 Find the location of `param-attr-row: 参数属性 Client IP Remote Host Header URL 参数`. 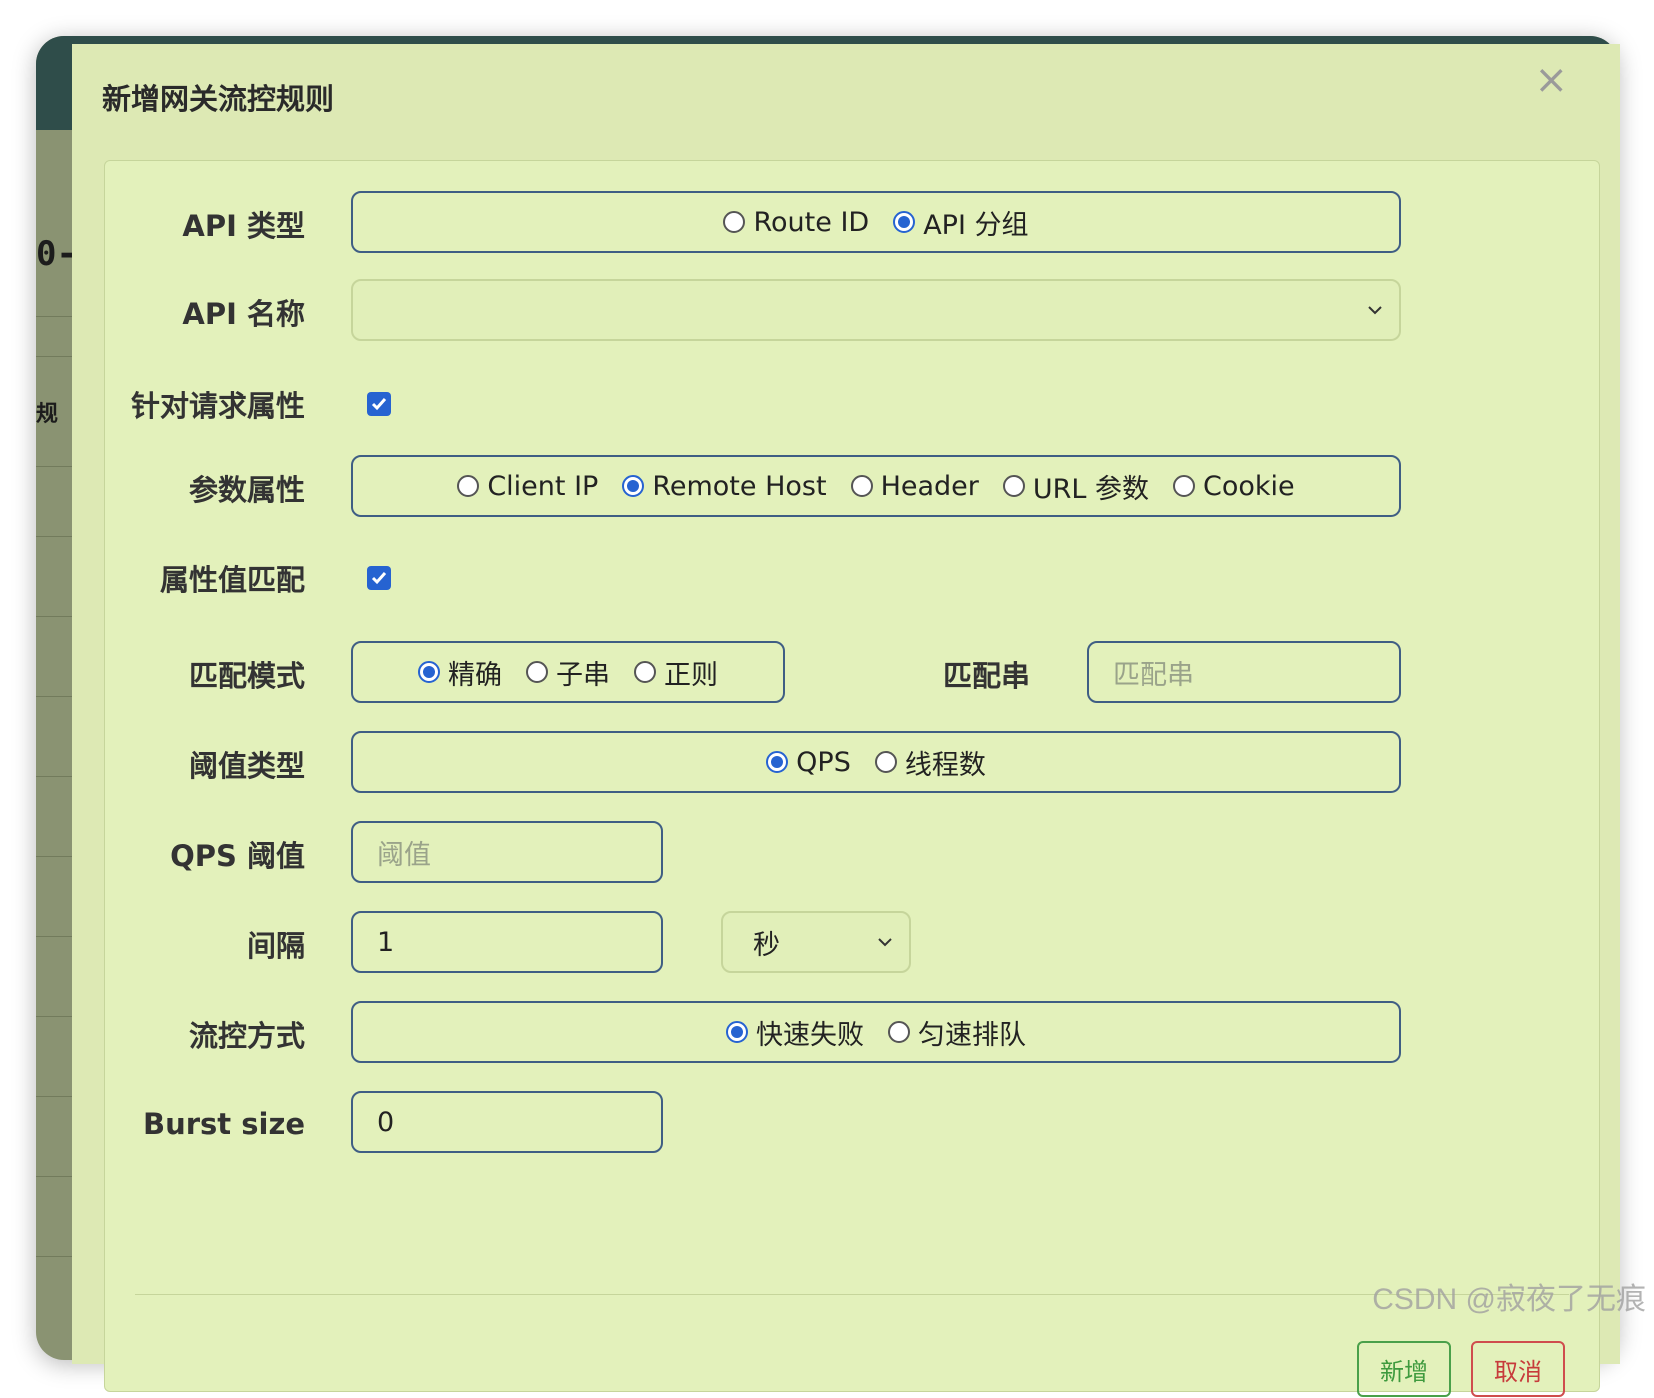

param-attr-row: 参数属性 Client IP Remote Host Header URL 参数 is located at coordinates (852, 488).